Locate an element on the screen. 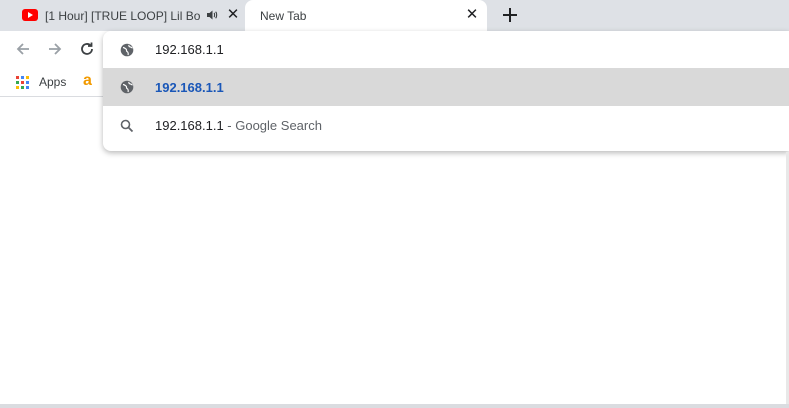 This screenshot has height=408, width=789. youtube-icon is located at coordinates (30, 15).